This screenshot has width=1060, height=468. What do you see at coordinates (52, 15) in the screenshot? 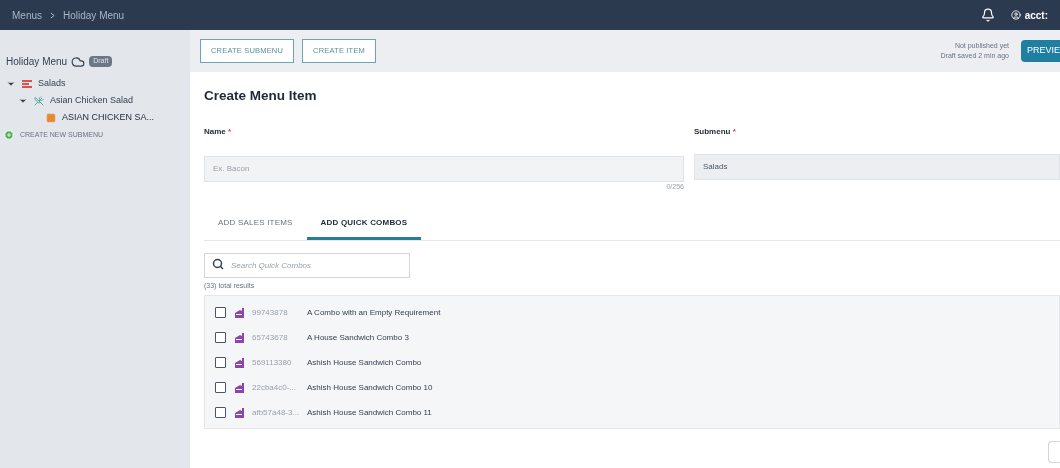
I see `chevron-right-icon` at bounding box center [52, 15].